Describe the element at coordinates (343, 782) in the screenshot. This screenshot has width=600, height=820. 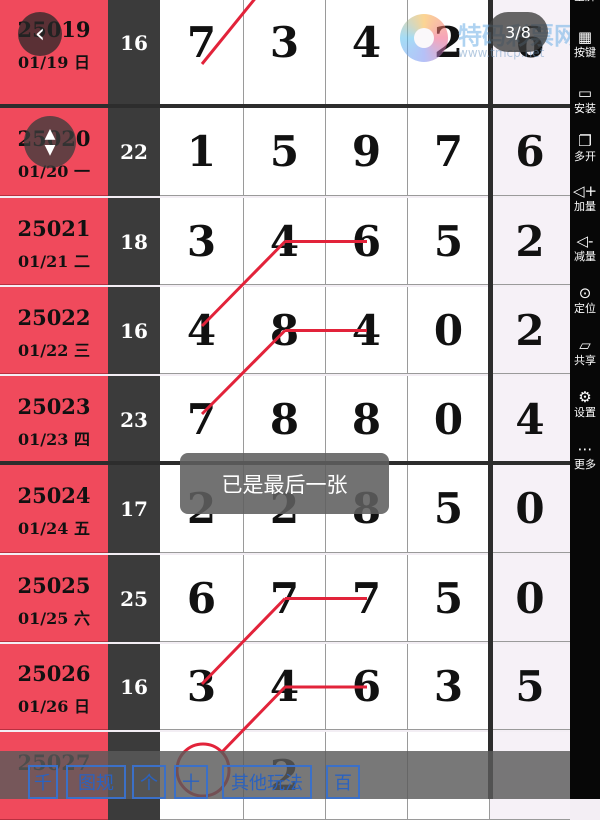
I see `tab-button: 百` at that location.